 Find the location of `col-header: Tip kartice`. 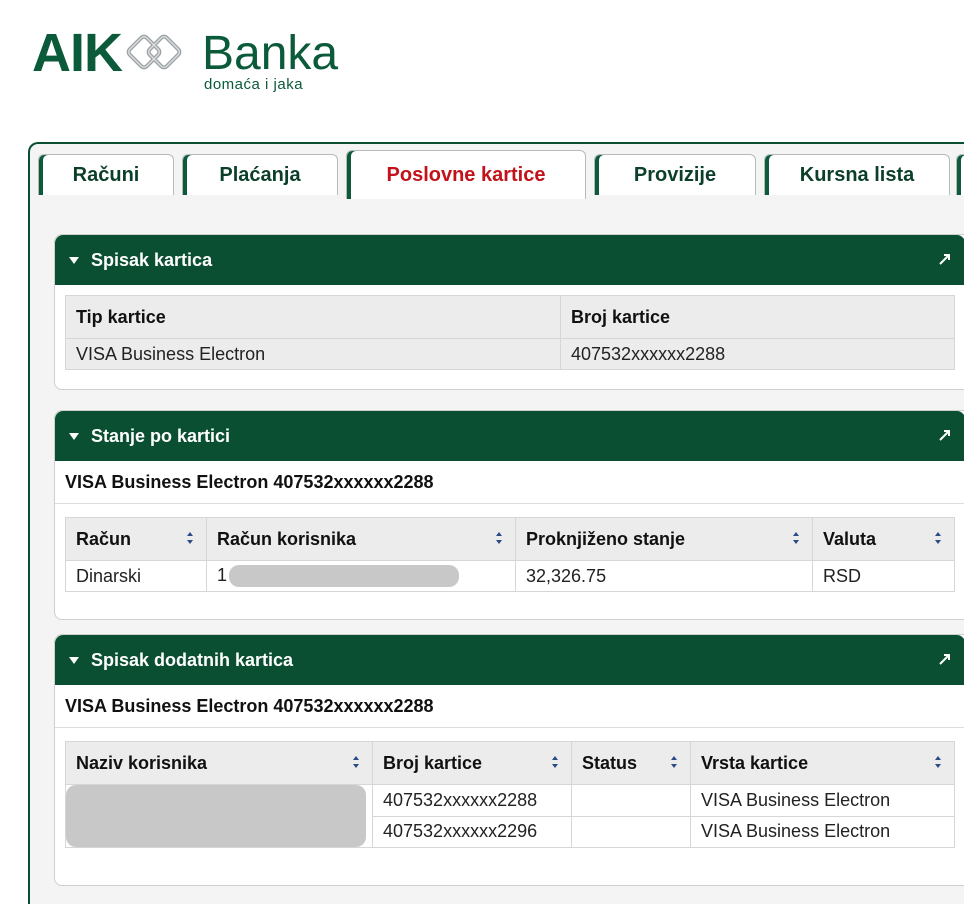

col-header: Tip kartice is located at coordinates (313, 317).